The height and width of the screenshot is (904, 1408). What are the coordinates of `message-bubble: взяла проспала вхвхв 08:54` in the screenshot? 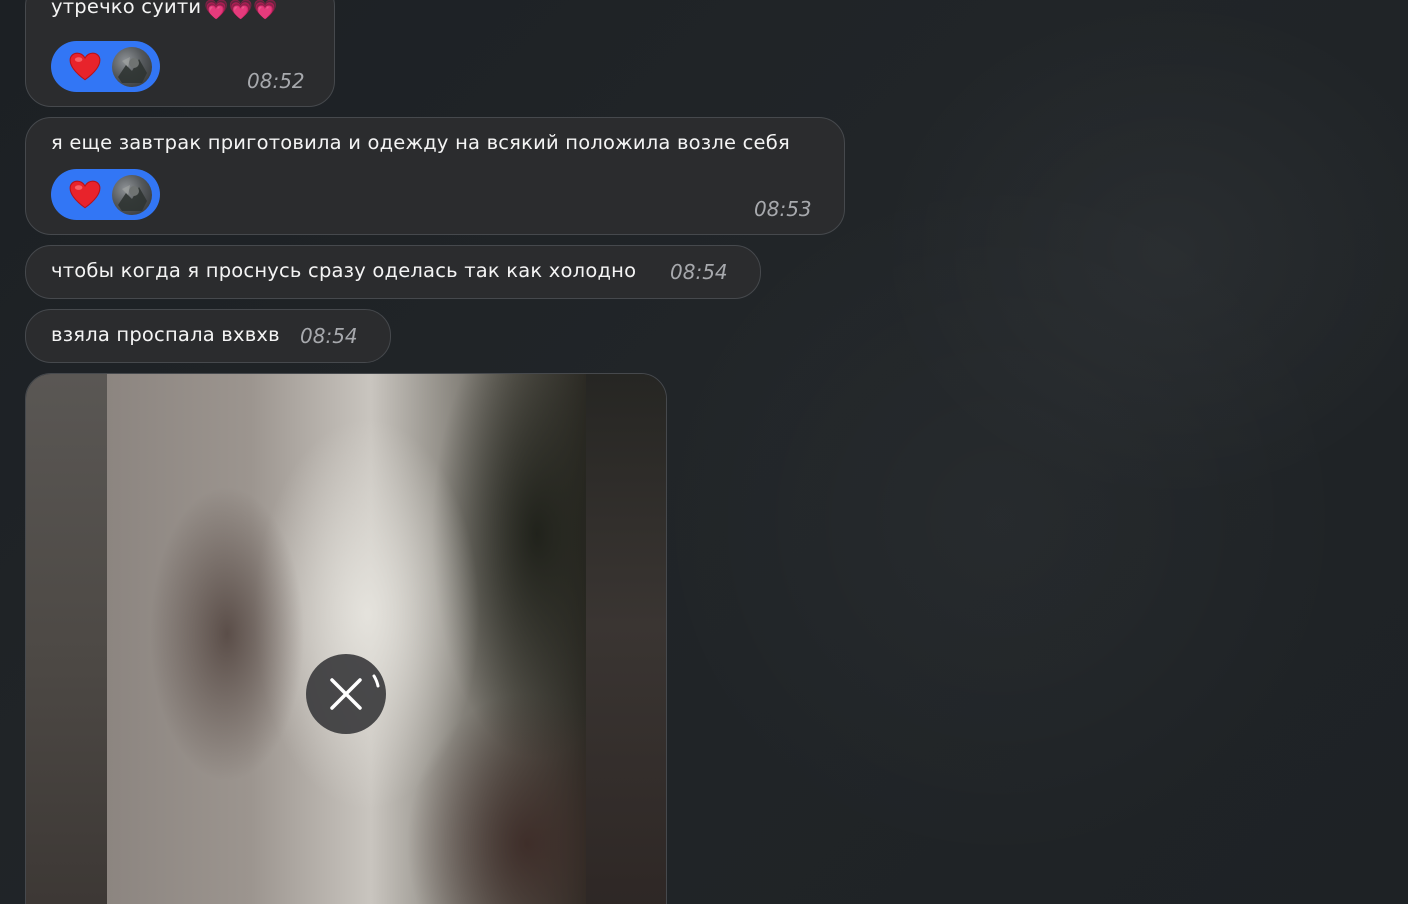 It's located at (208, 336).